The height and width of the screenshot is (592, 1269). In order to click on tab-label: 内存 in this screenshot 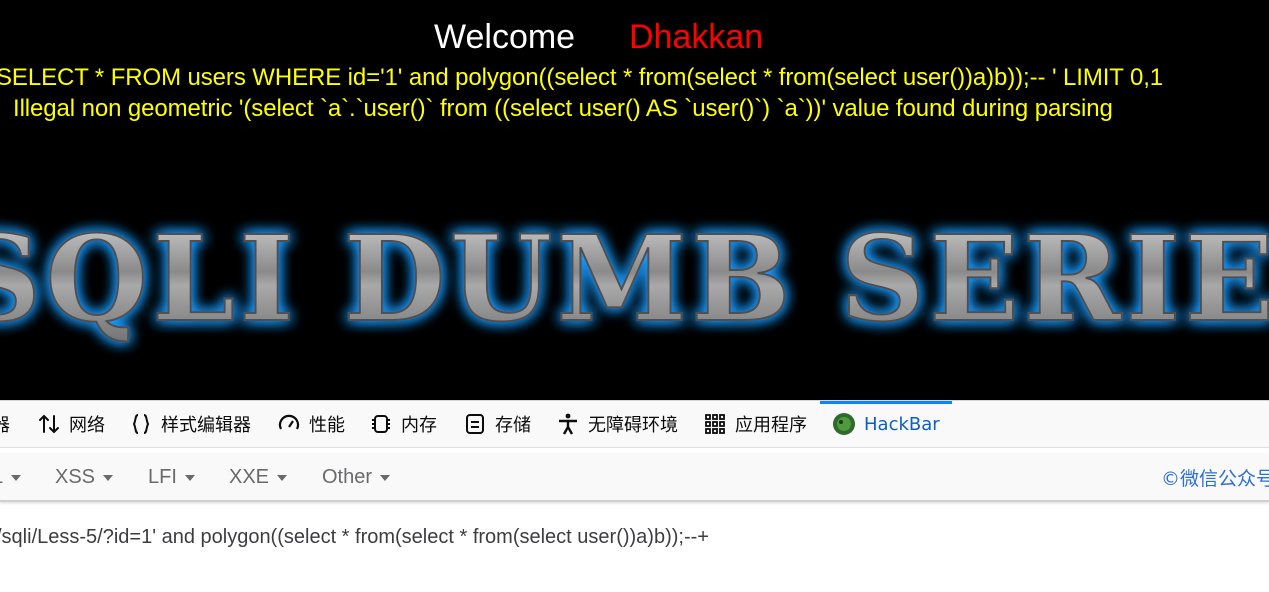, I will do `click(419, 425)`.